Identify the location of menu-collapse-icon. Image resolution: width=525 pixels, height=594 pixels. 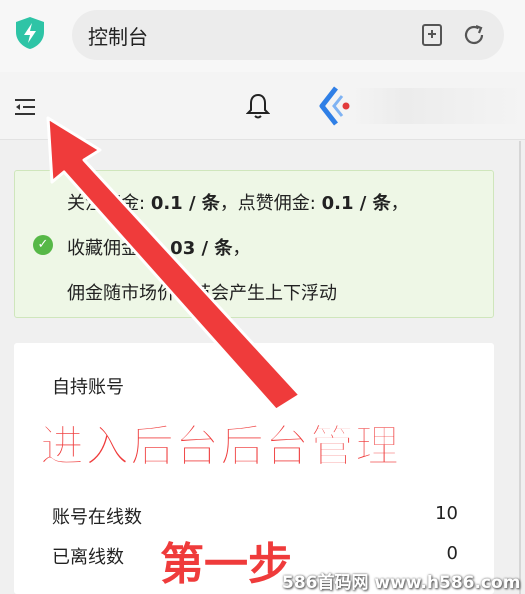
(25, 107).